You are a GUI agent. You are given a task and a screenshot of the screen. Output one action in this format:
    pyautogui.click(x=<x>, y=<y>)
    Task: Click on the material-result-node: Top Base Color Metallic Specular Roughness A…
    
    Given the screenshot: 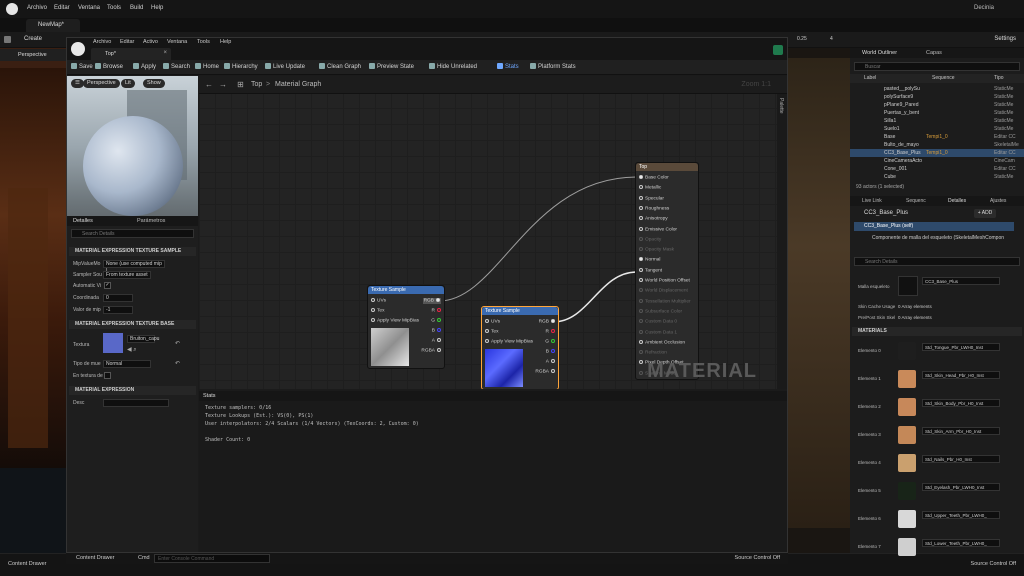 What is the action you would take?
    pyautogui.click(x=667, y=271)
    